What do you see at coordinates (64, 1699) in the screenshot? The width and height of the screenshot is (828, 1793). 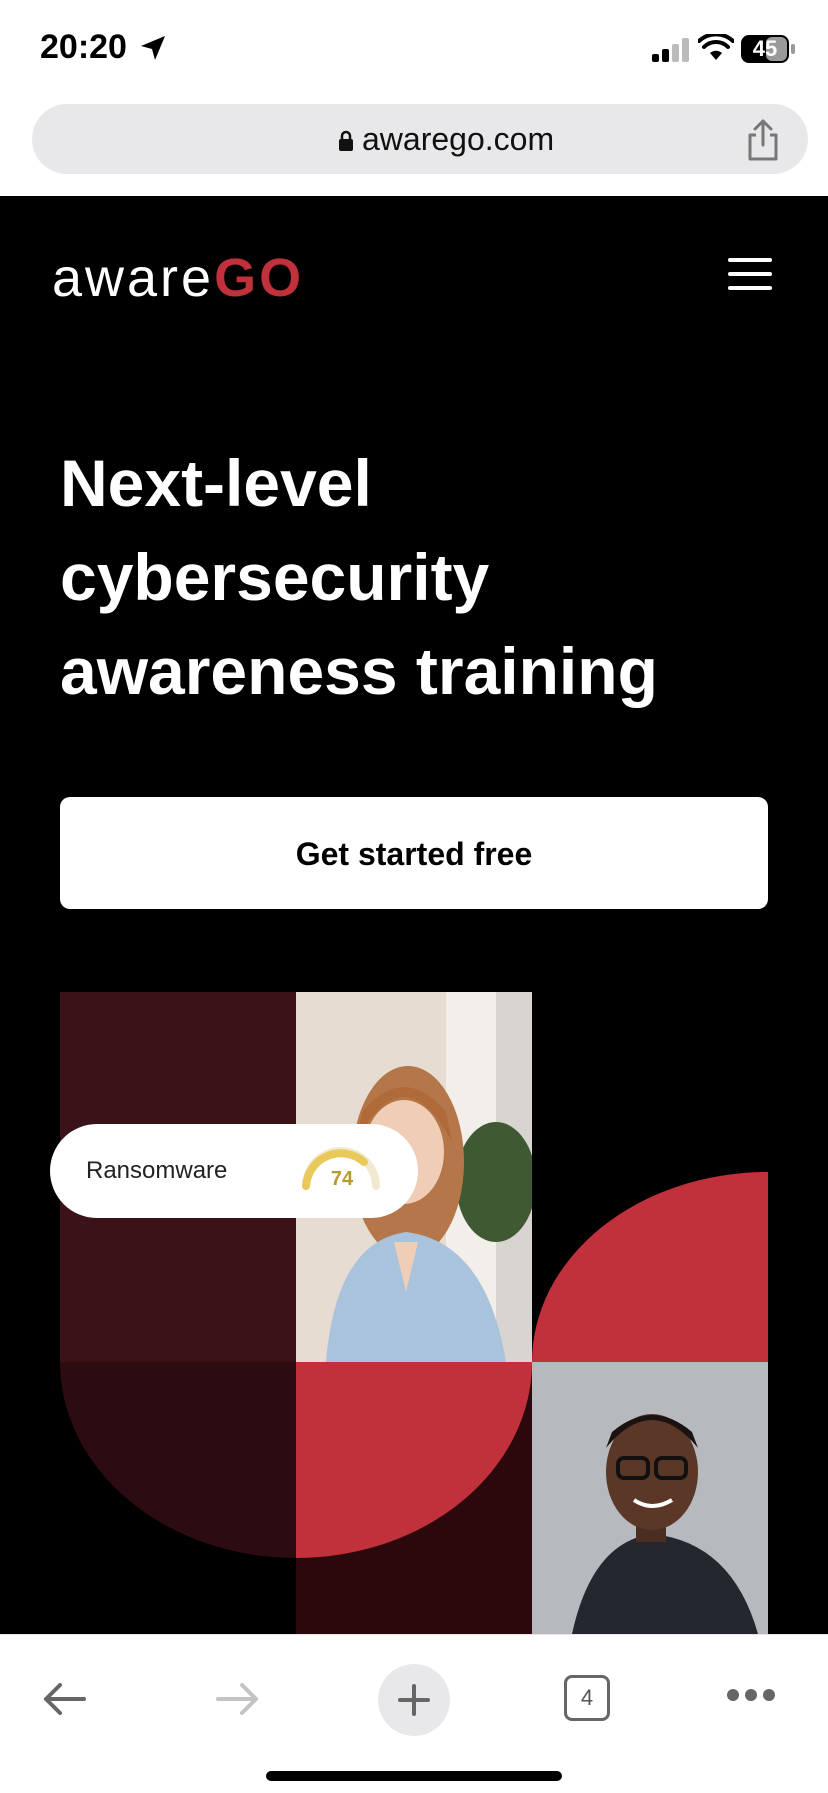 I see `back-arrow-icon` at bounding box center [64, 1699].